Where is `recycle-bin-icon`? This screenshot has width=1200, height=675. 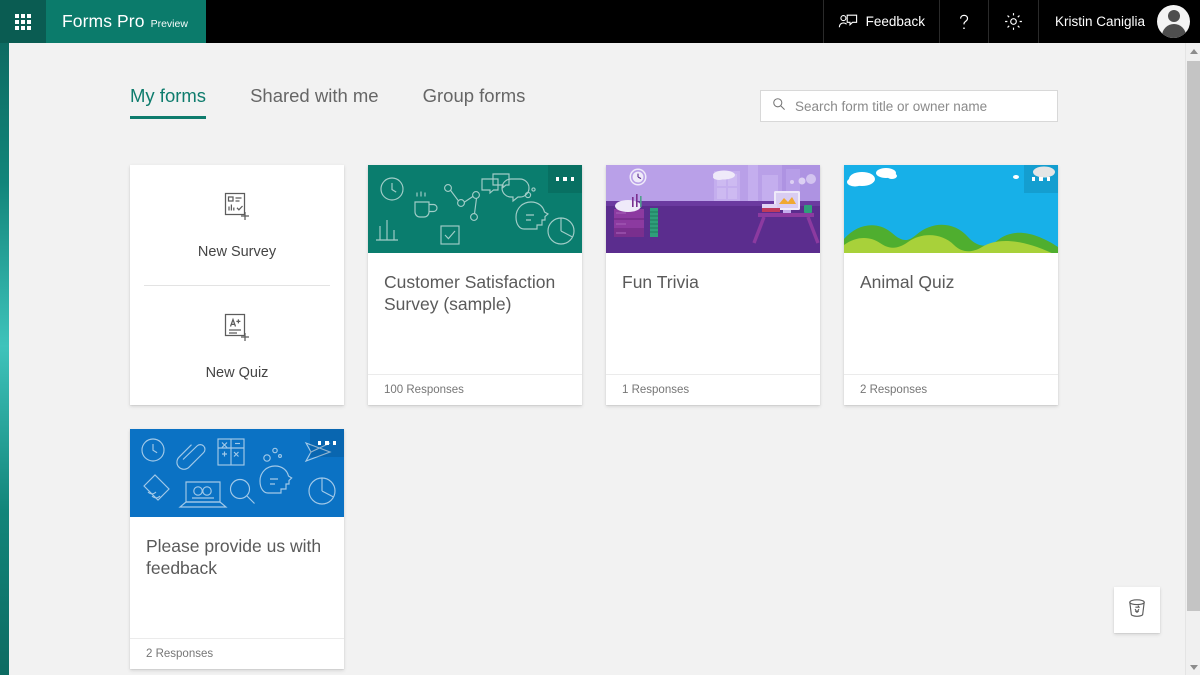
recycle-bin-icon is located at coordinates (1137, 610).